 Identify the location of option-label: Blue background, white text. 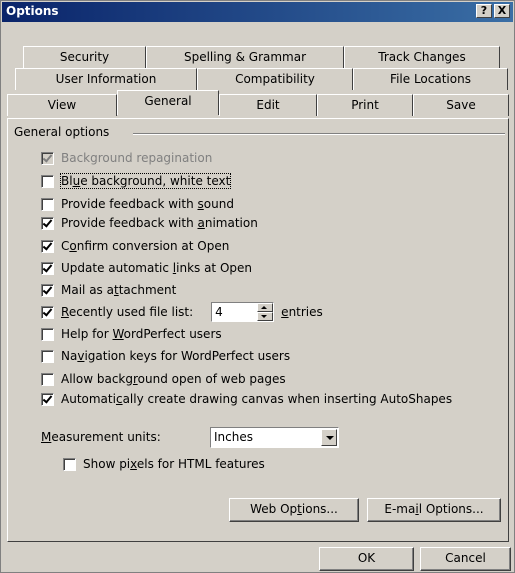
(145, 181).